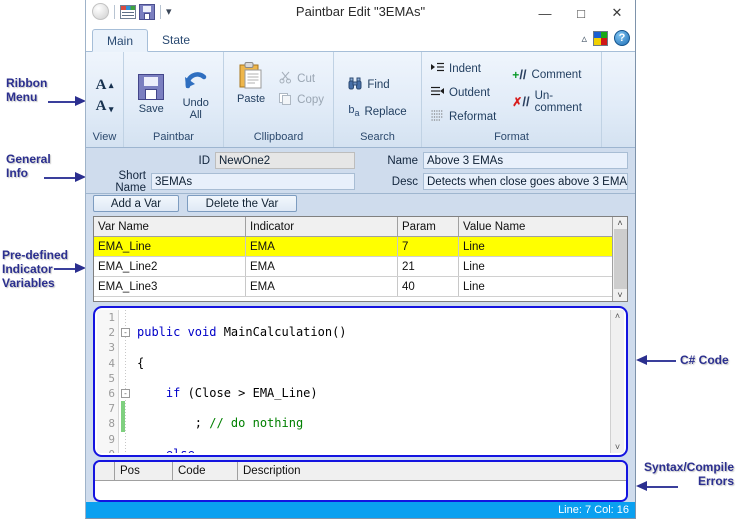 The height and width of the screenshot is (519, 736). I want to click on line-number: 4, so click(111, 363).